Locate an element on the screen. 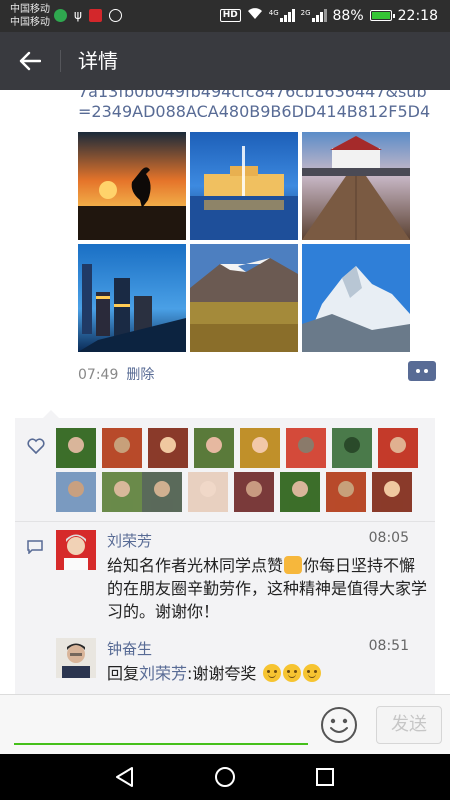 Image resolution: width=450 pixels, height=800 pixels. nav-home-icon is located at coordinates (225, 777).